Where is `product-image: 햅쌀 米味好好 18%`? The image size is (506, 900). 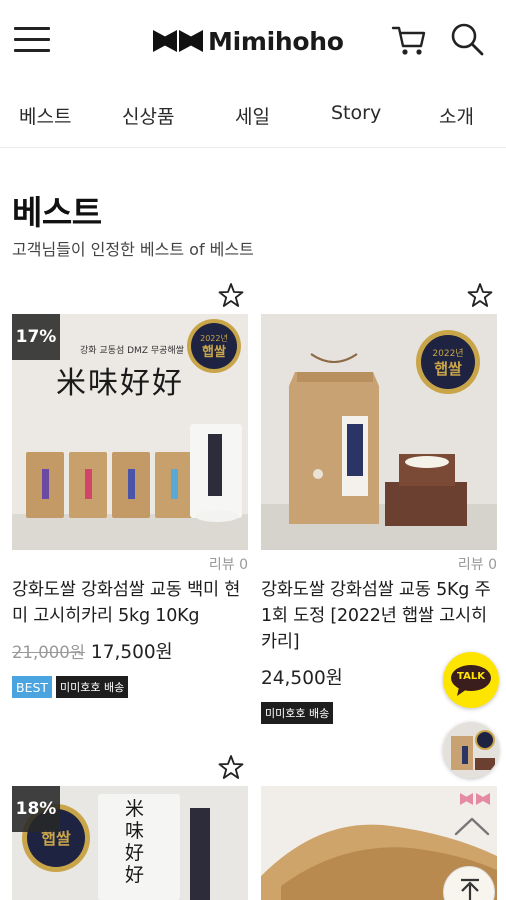 product-image: 햅쌀 米味好好 18% is located at coordinates (130, 843).